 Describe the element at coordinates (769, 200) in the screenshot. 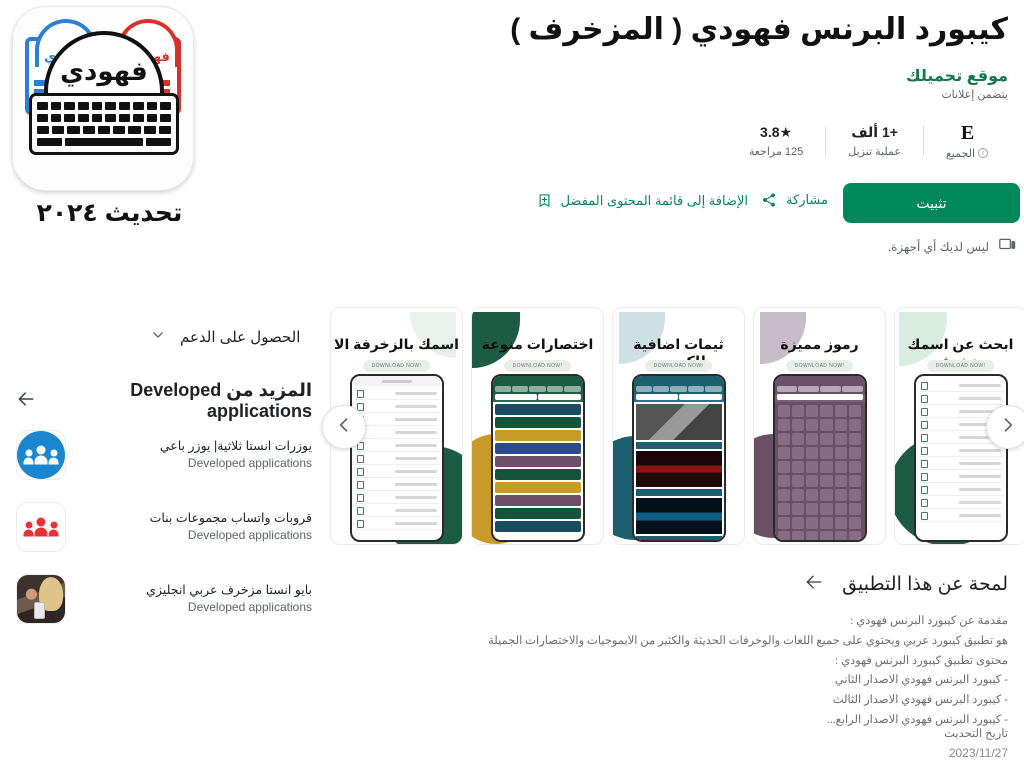

I see `share-icon` at that location.